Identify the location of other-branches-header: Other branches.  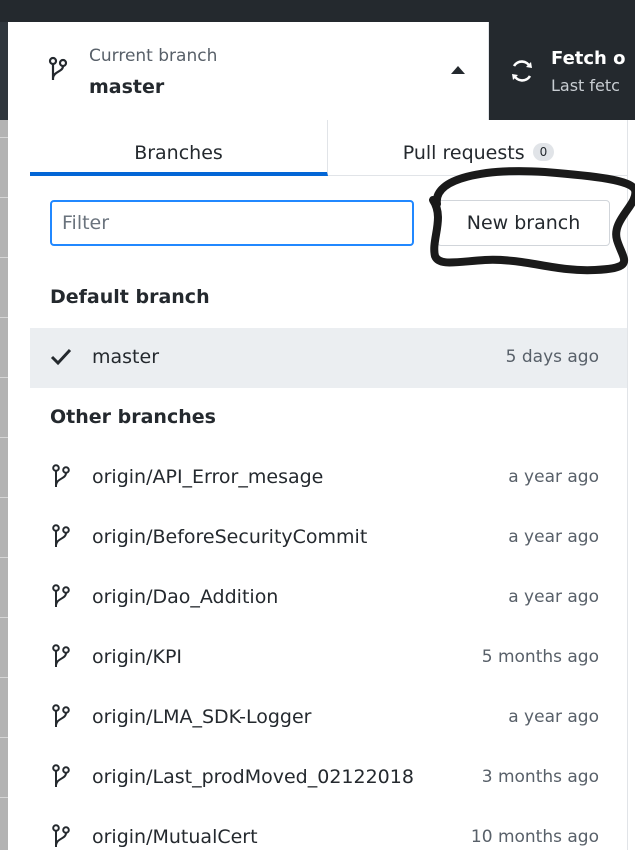
(133, 417).